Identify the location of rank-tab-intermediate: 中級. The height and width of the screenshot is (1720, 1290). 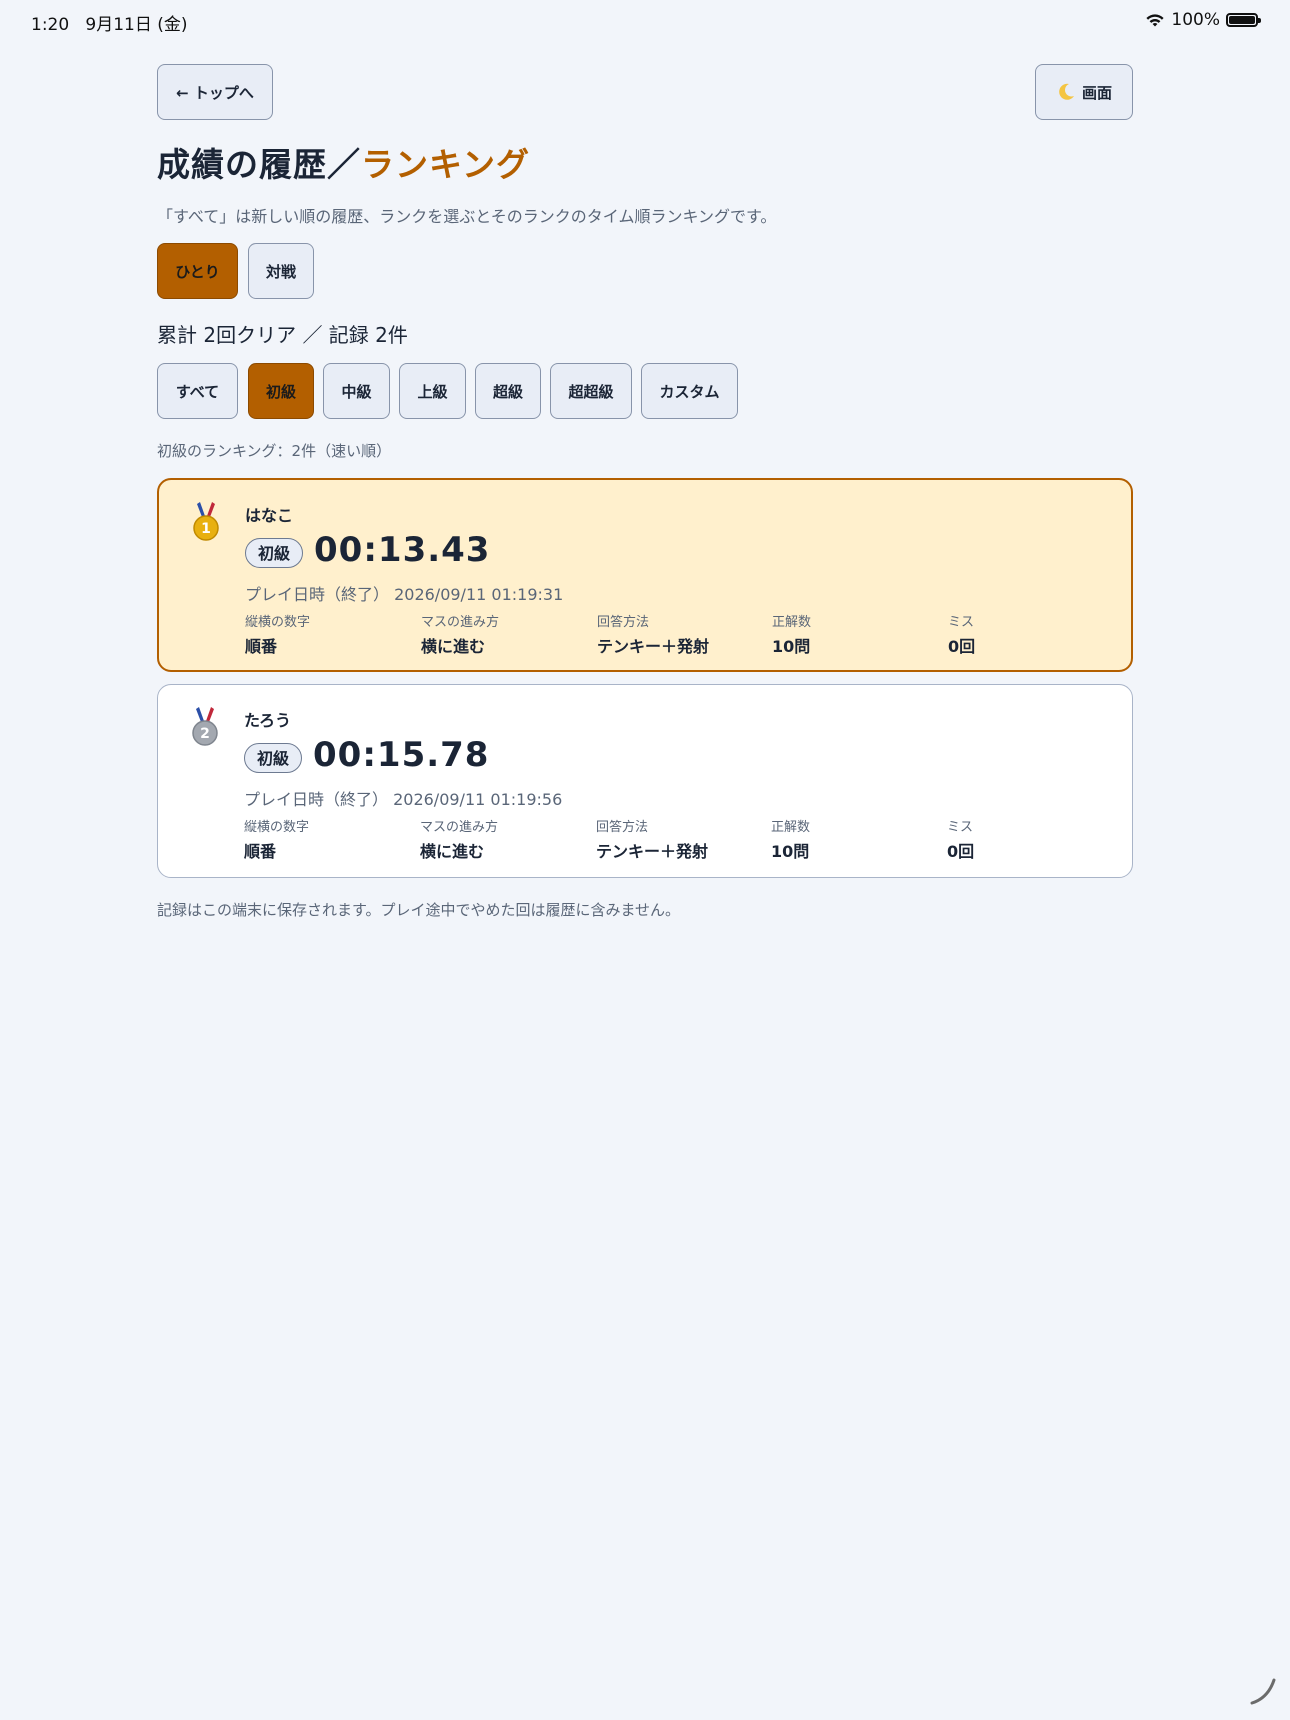
(356, 391).